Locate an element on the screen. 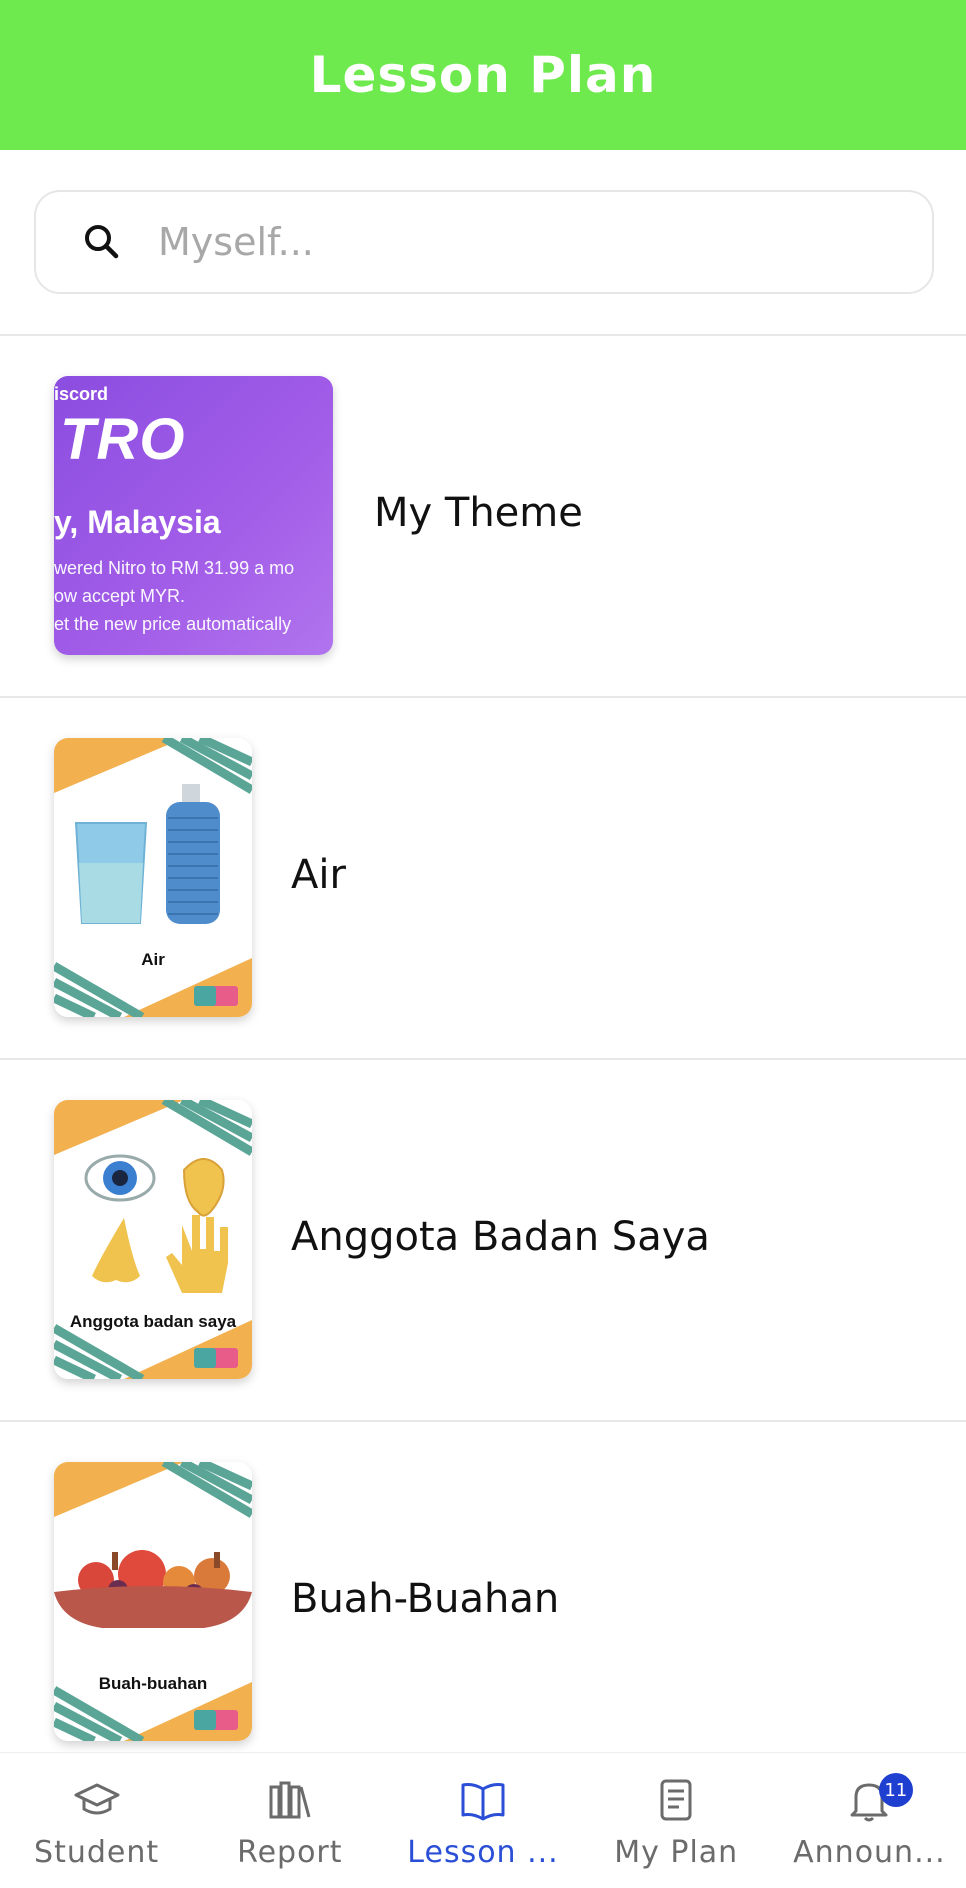 Image resolution: width=966 pixels, height=1888 pixels. lesson-title: Anggota Badan Saya is located at coordinates (500, 1237).